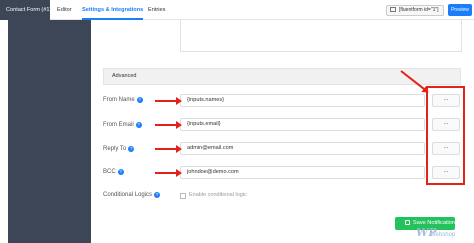 Image resolution: width=474 pixels, height=243 pixels. I want to click on from-email-label: From Email?, so click(122, 125).